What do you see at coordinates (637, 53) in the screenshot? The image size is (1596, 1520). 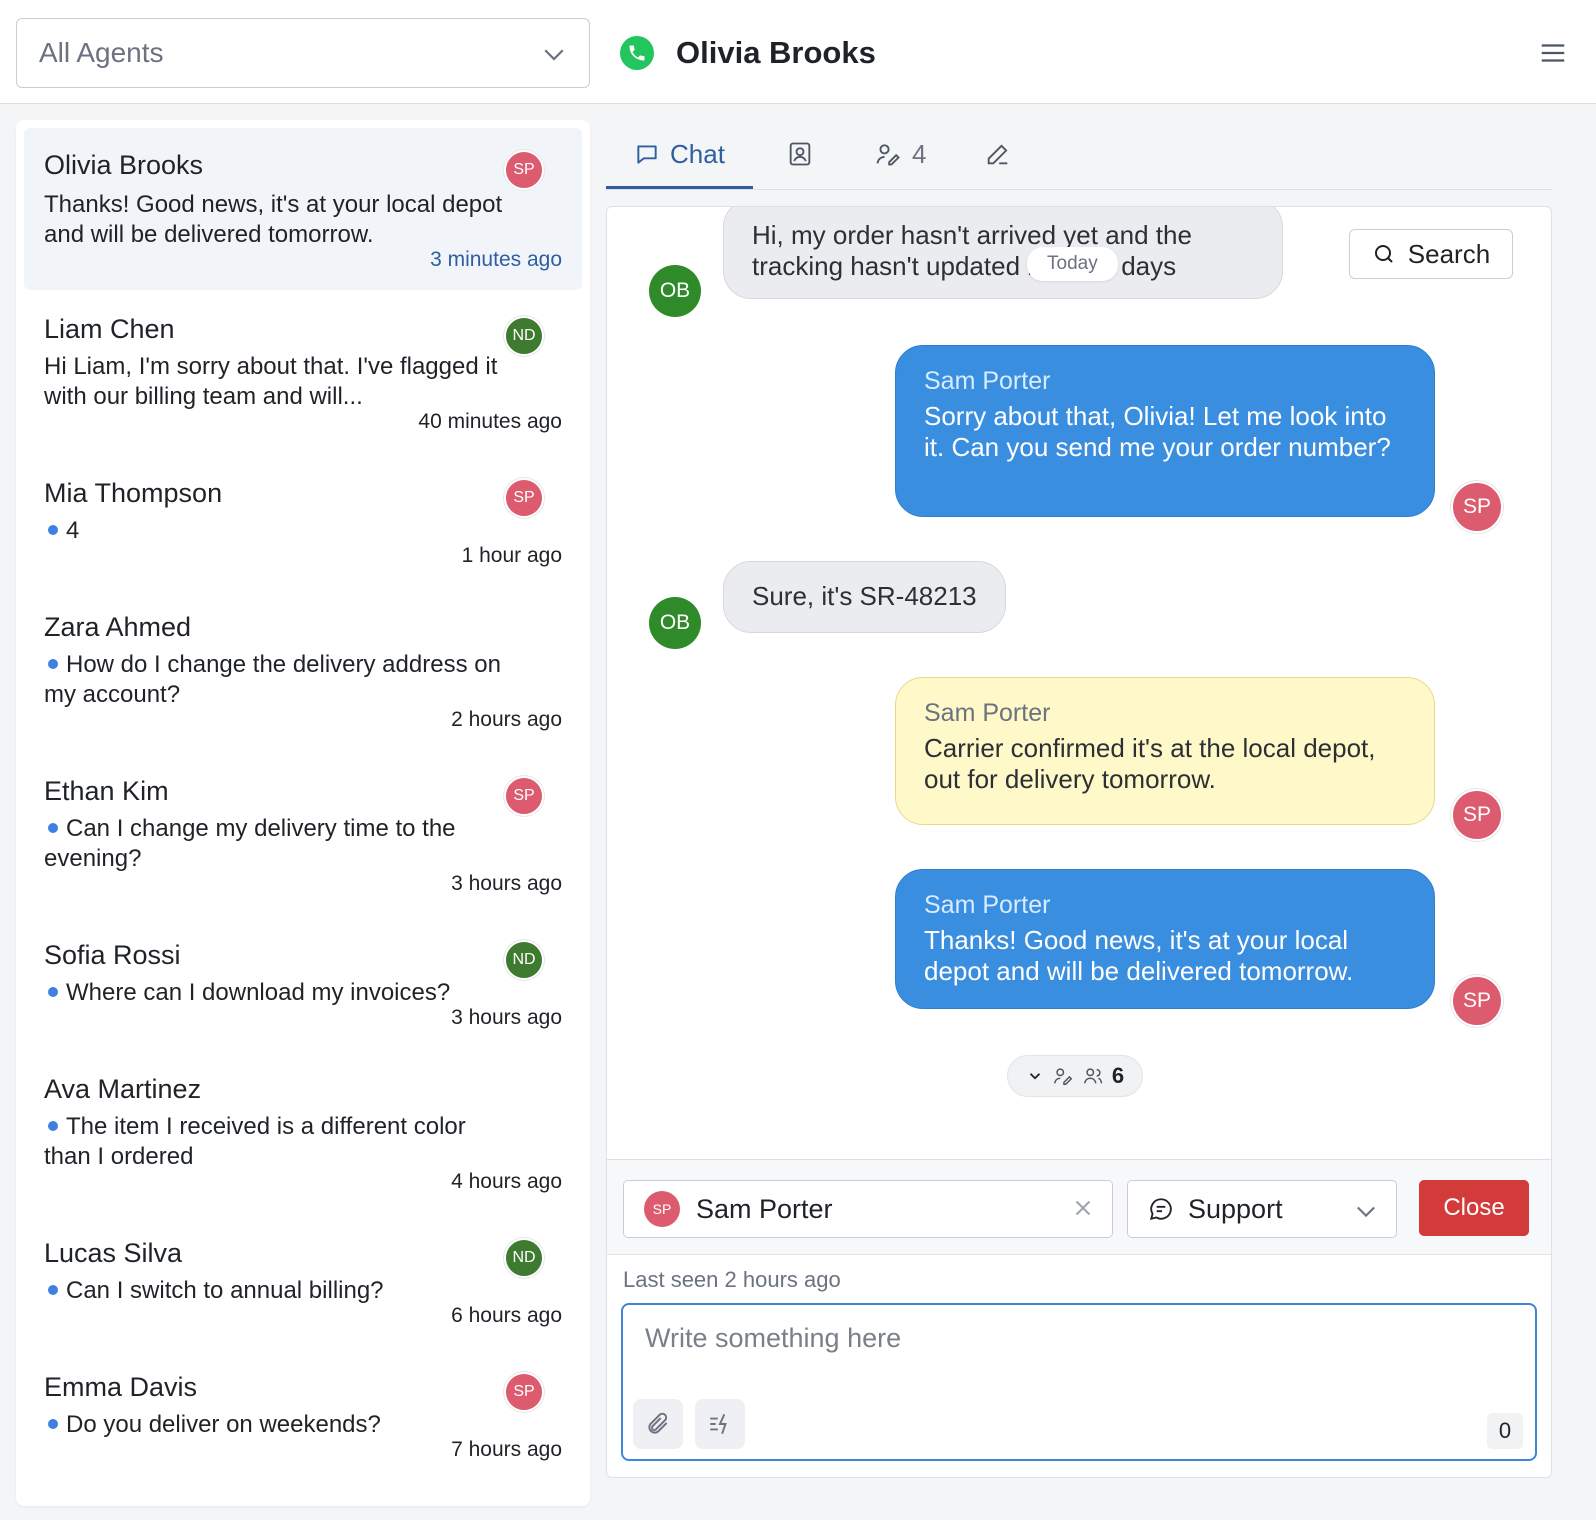 I see `phone-icon` at bounding box center [637, 53].